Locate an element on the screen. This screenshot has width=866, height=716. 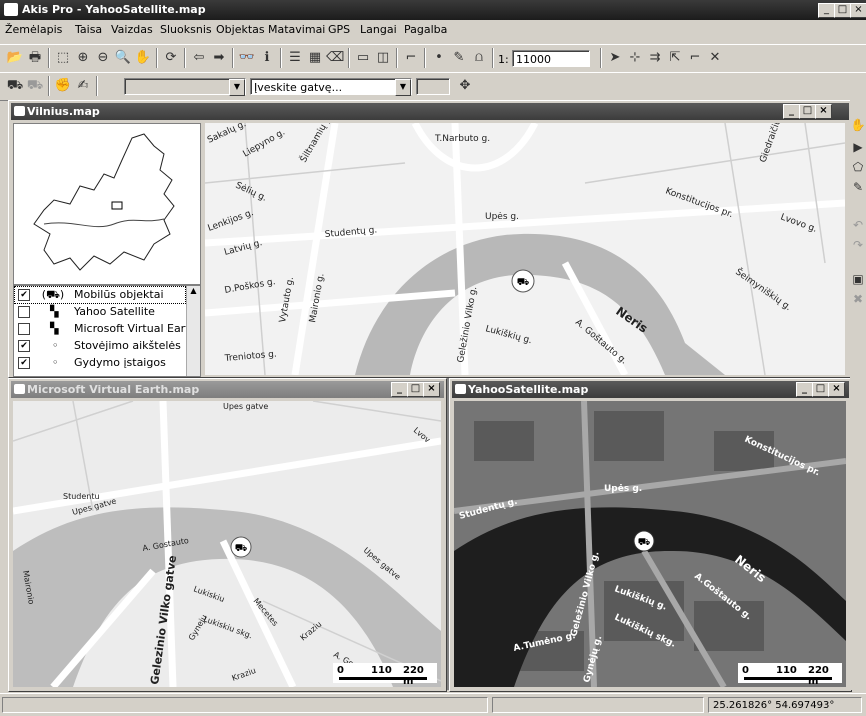
route-icon: ⌐ is located at coordinates (411, 58).